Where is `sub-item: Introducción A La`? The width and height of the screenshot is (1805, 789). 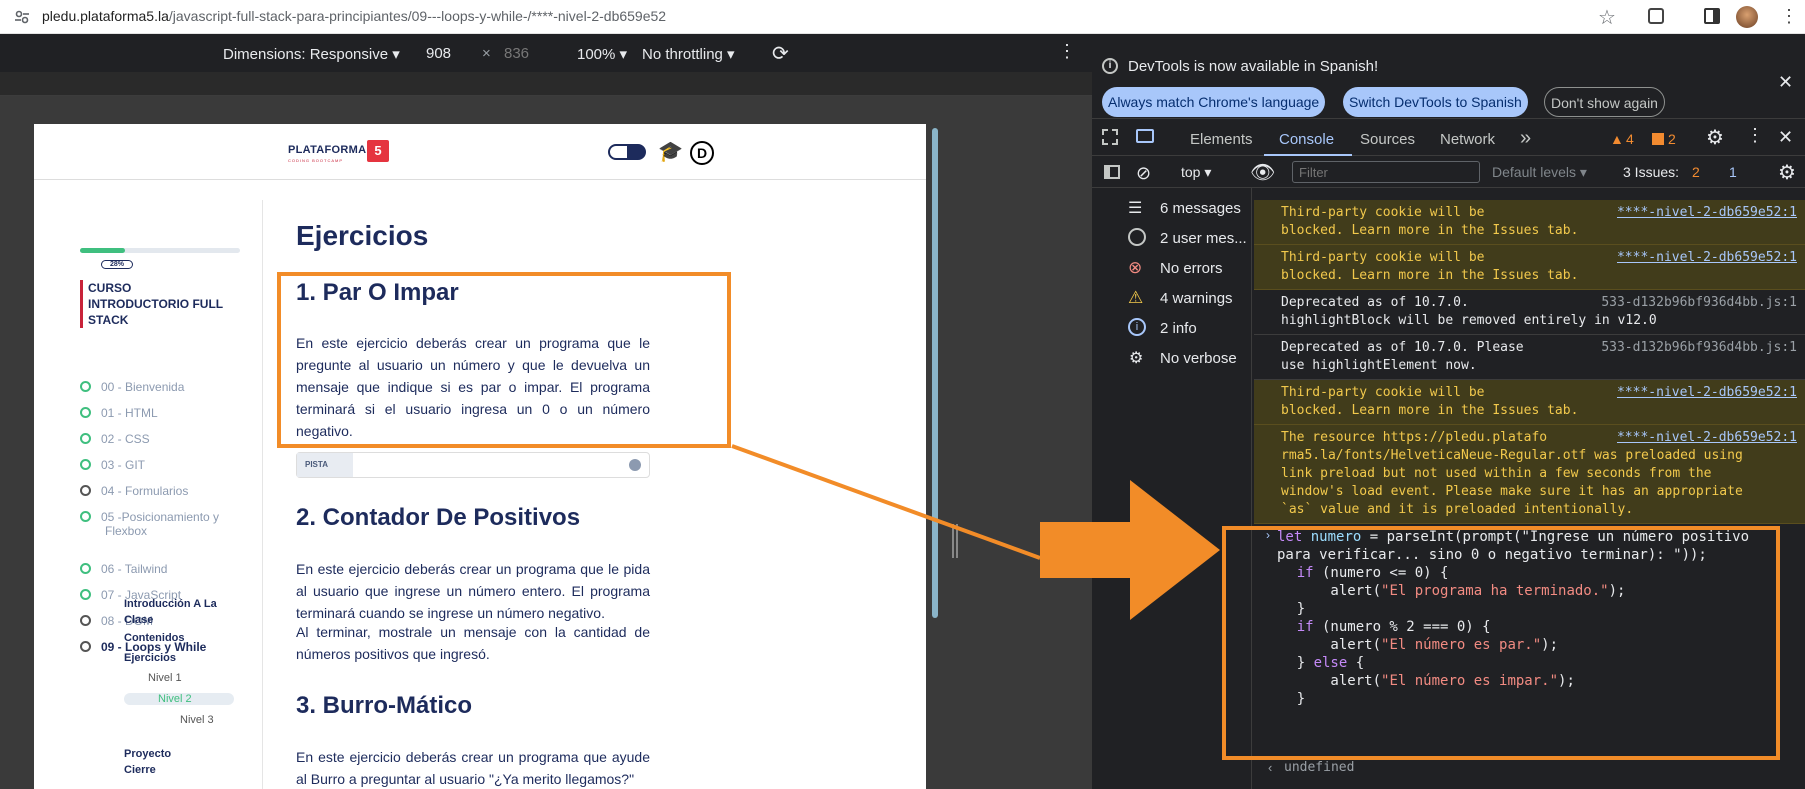 sub-item: Introducción A La is located at coordinates (170, 604).